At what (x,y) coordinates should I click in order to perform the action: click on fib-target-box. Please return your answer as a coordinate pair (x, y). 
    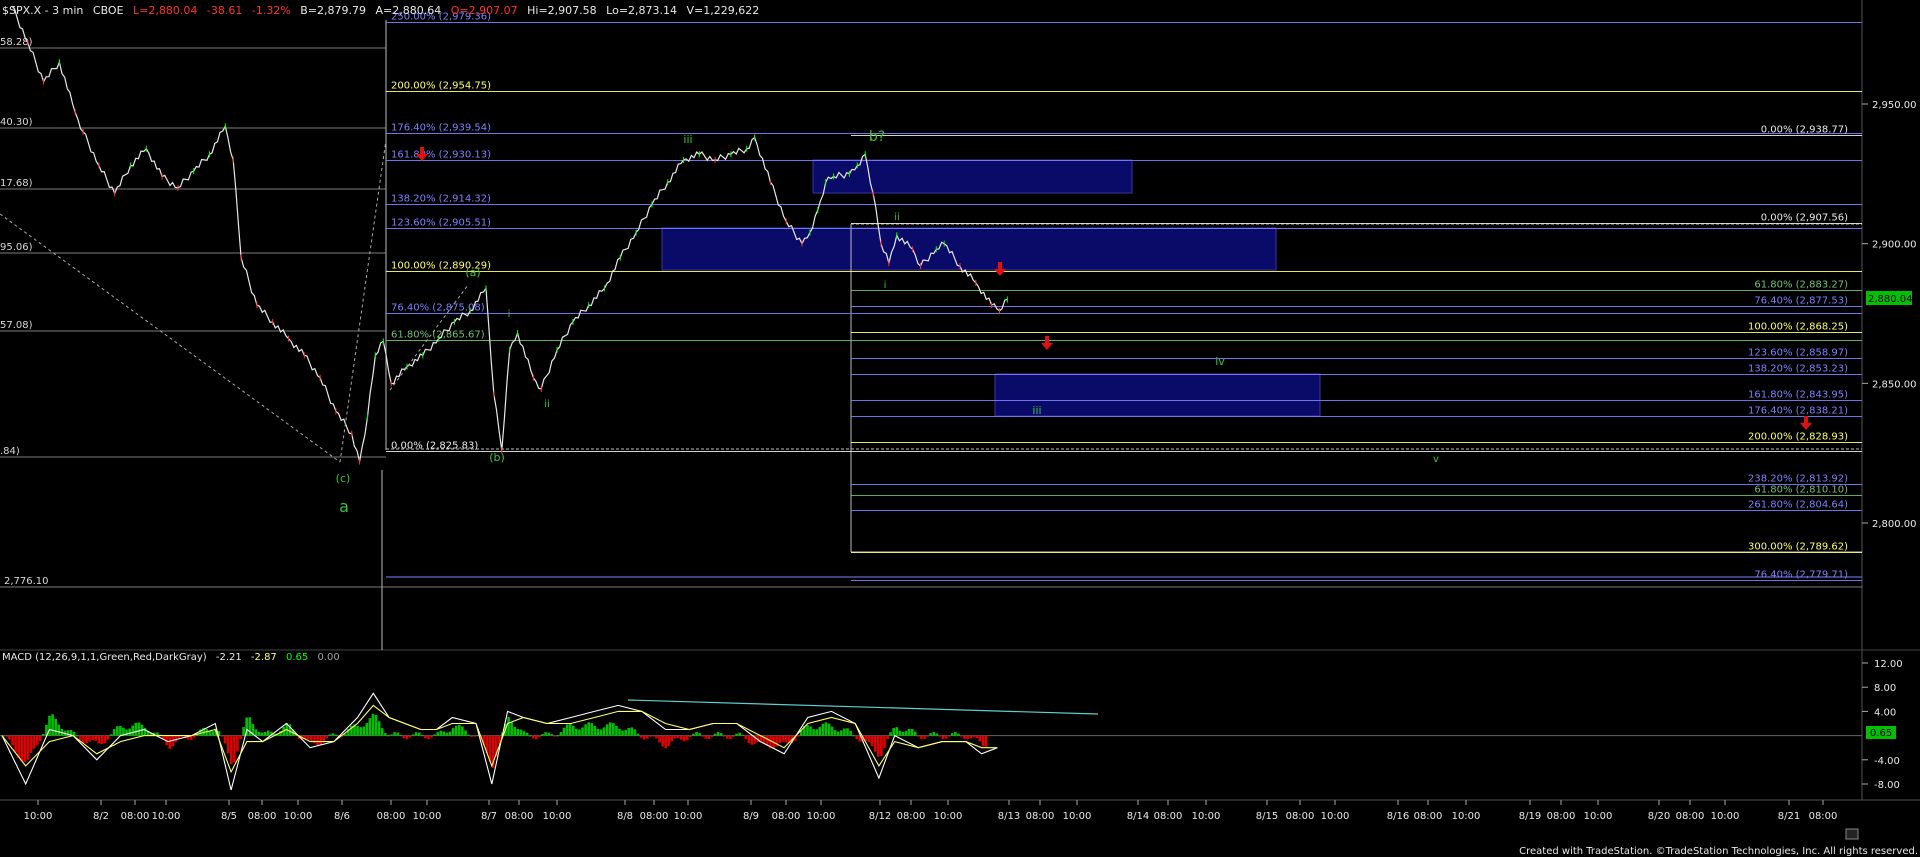
    Looking at the image, I should click on (972, 176).